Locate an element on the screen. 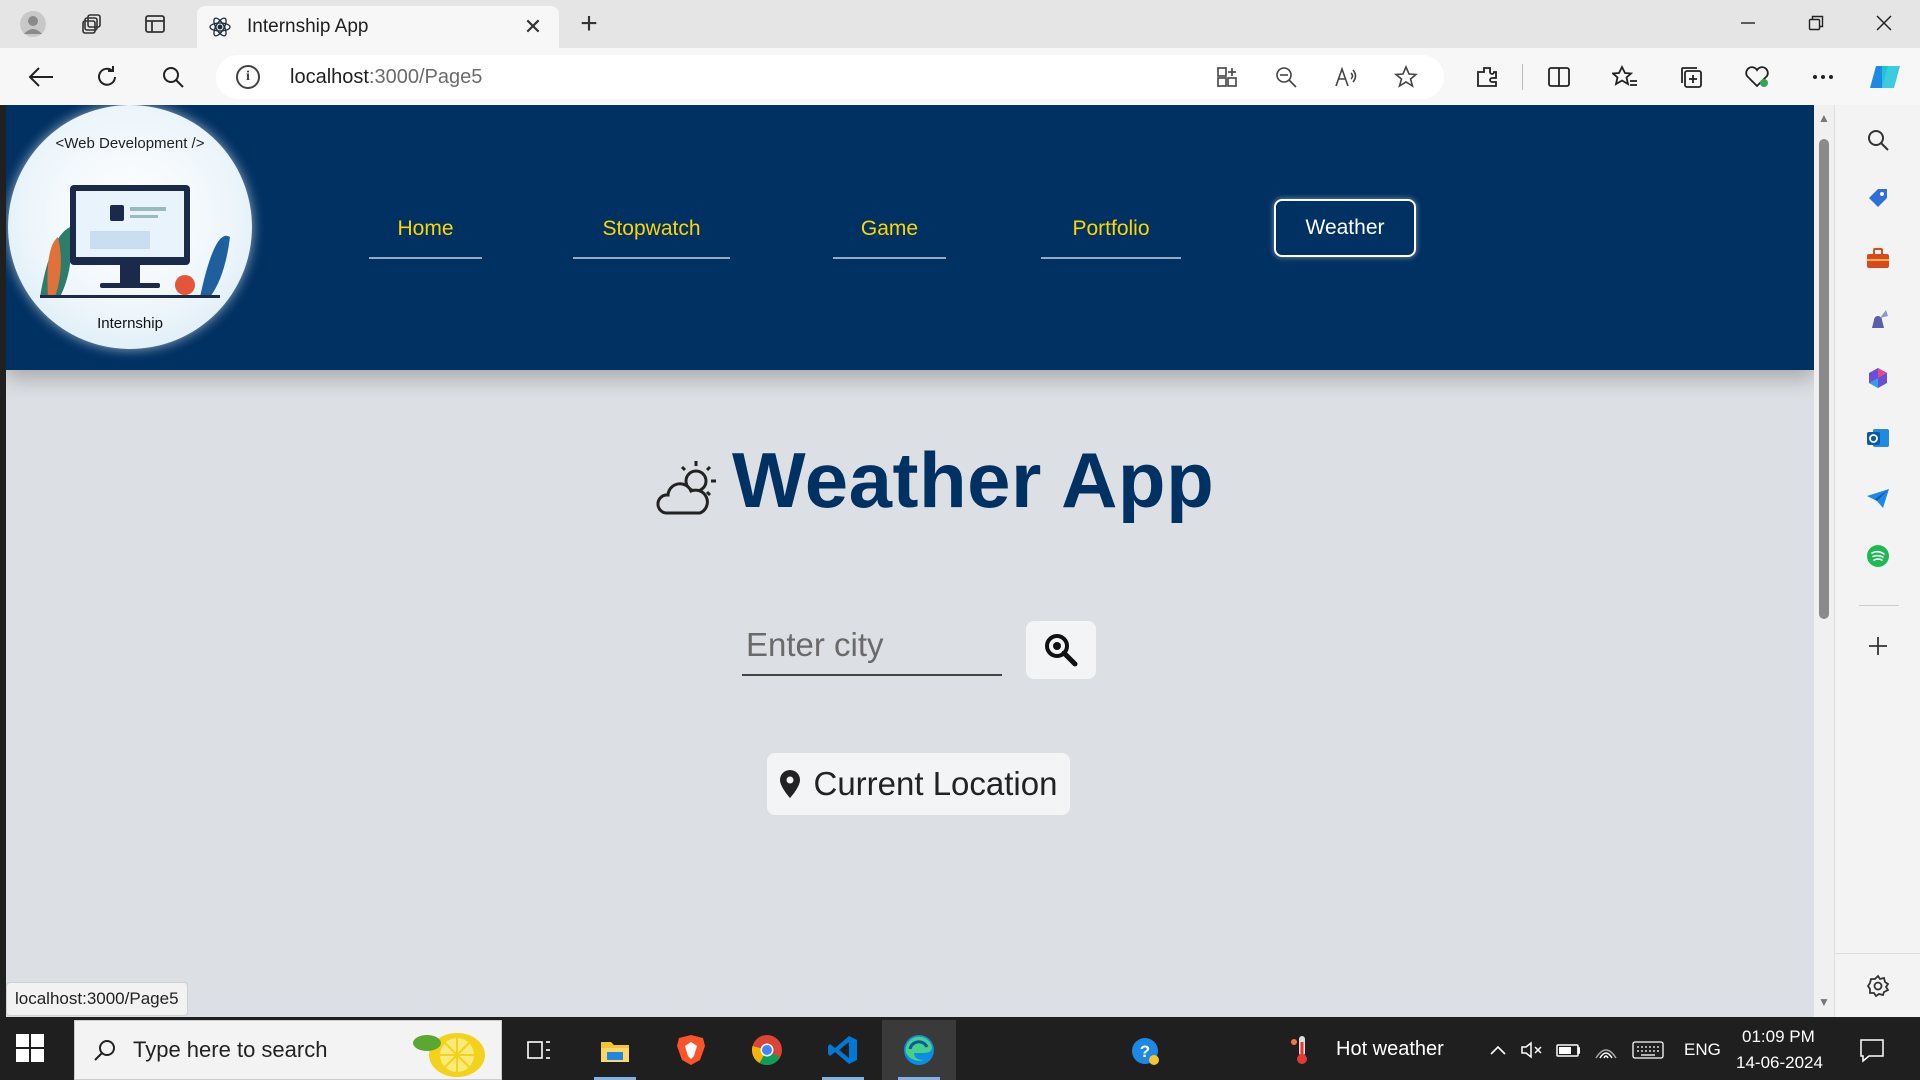 This screenshot has width=1920, height=1080. nav-stopwatch: Stopwatch is located at coordinates (651, 230).